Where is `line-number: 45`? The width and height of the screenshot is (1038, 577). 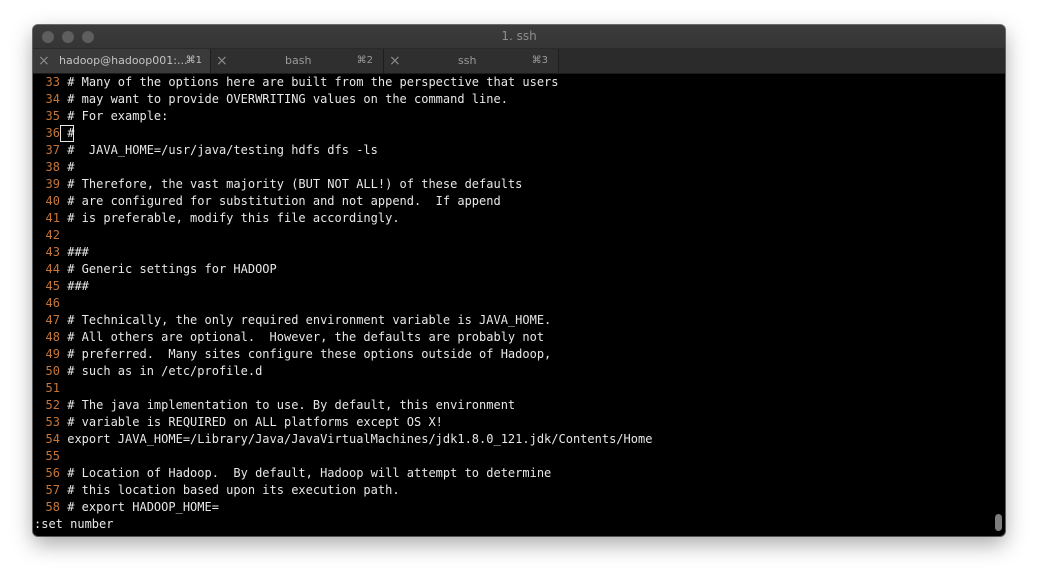
line-number: 45 is located at coordinates (52, 286).